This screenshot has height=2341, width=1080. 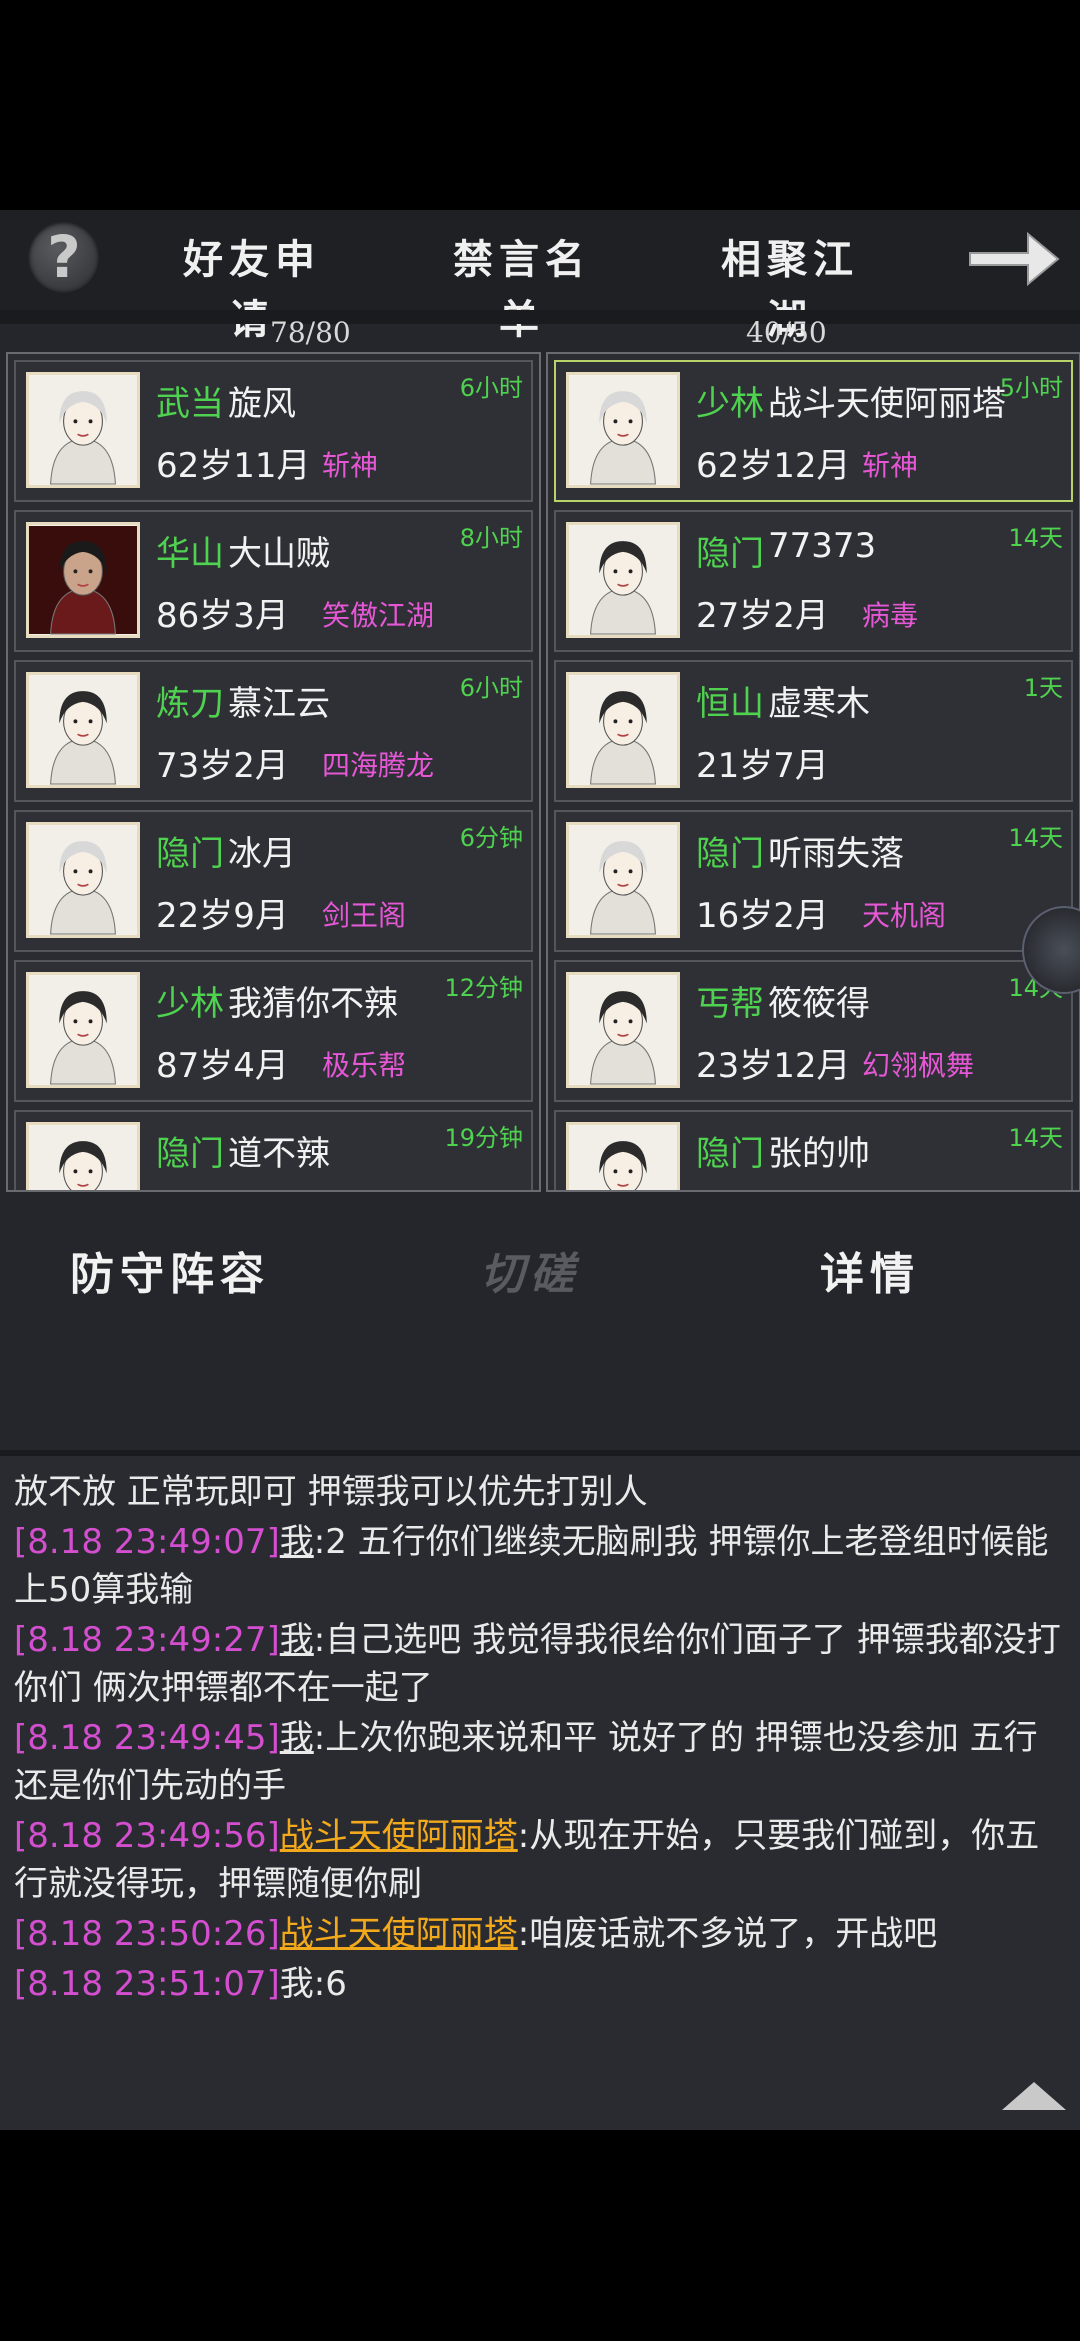 I want to click on guild-name: 幻翎枫舞, so click(x=918, y=1065).